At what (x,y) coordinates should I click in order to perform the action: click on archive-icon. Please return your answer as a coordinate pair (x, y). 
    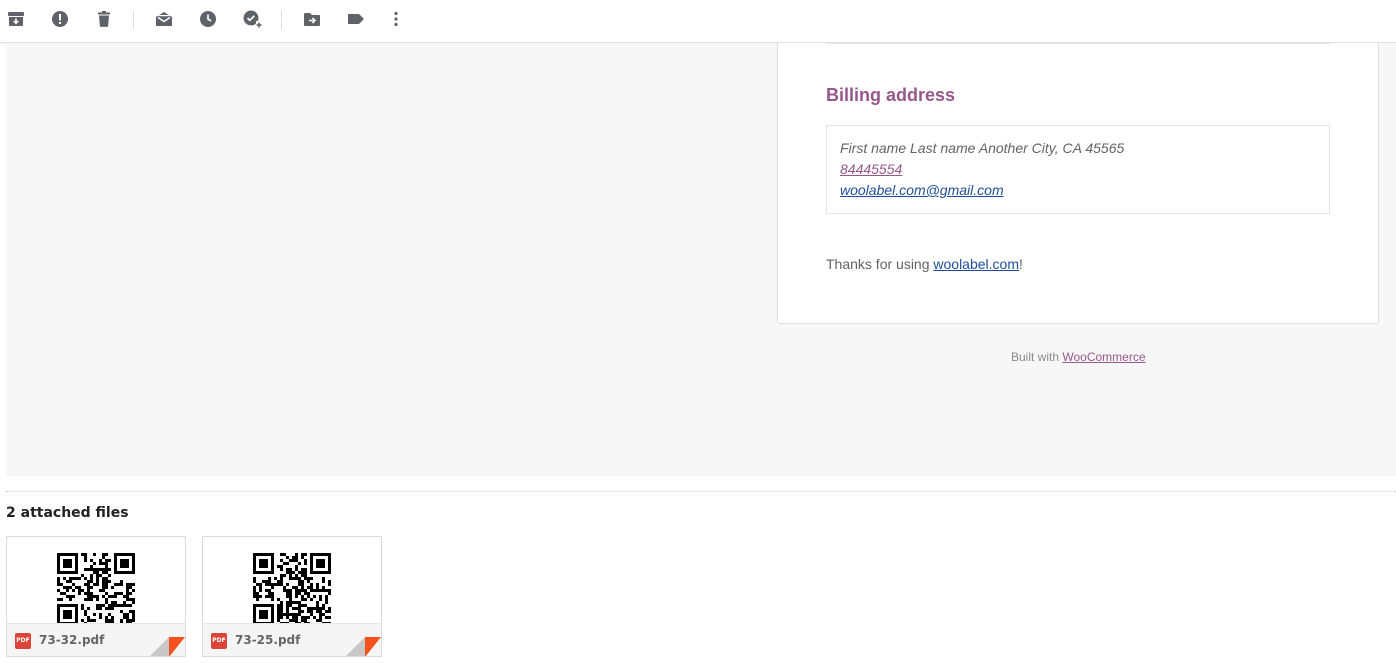
    Looking at the image, I should click on (16, 19).